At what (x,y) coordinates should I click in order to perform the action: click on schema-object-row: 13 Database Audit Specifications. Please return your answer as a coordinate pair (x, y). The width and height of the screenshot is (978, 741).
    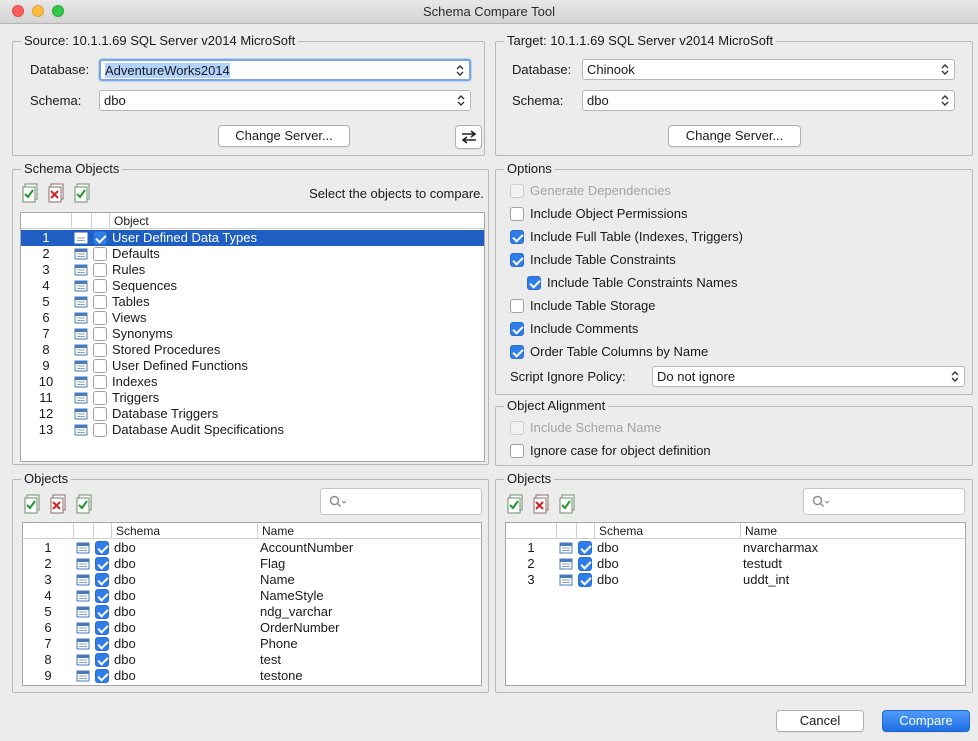
    Looking at the image, I should click on (252, 430).